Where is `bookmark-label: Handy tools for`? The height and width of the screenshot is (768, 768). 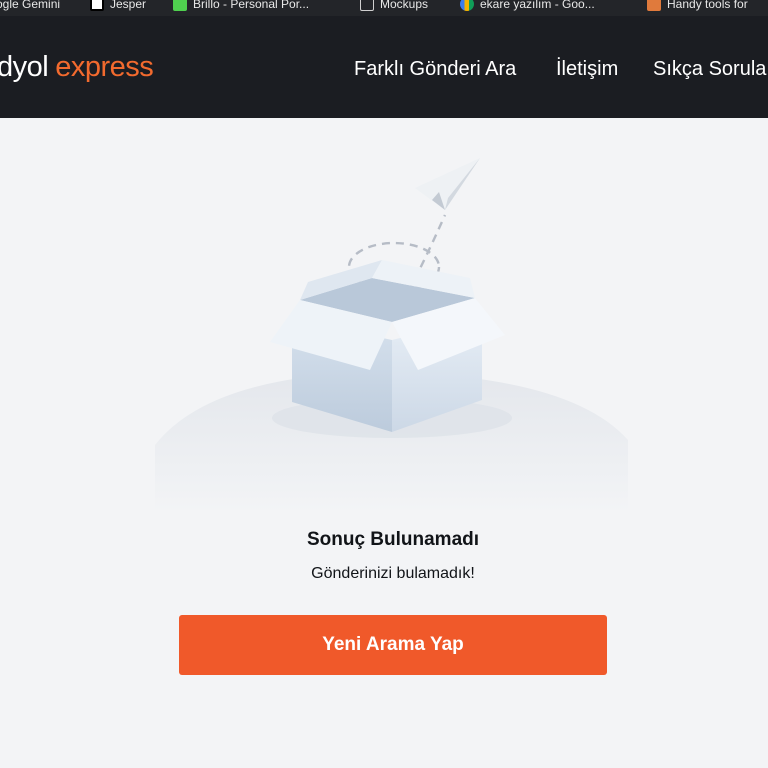
bookmark-label: Handy tools for is located at coordinates (707, 5).